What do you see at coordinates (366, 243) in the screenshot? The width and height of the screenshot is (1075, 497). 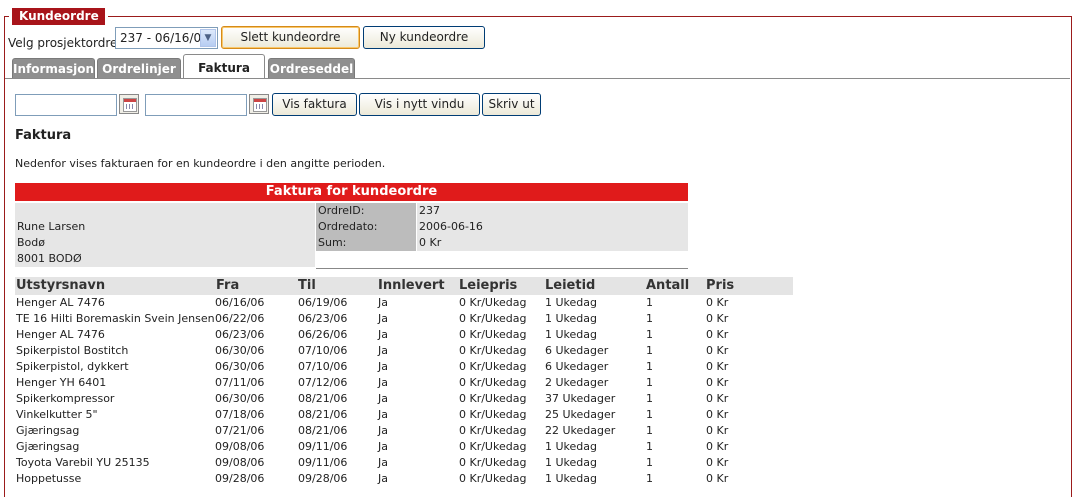 I see `order-sum-label: Sum:` at bounding box center [366, 243].